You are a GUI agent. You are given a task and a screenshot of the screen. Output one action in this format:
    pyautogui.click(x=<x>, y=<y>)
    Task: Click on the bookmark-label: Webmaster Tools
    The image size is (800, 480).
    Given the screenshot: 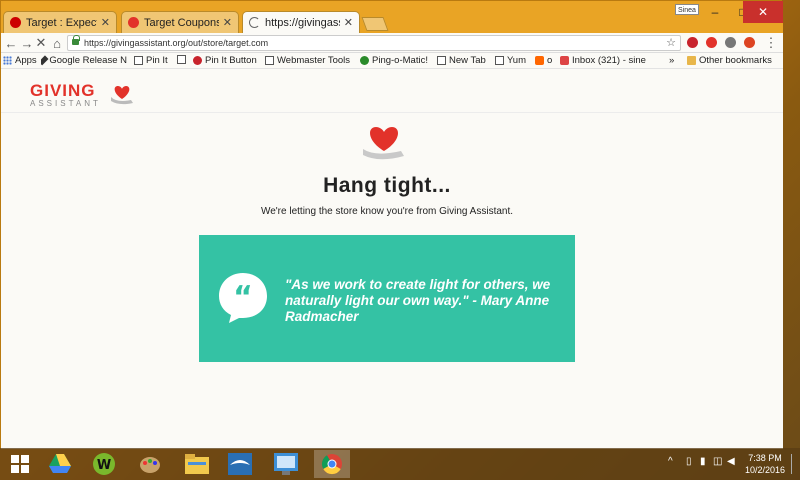 What is the action you would take?
    pyautogui.click(x=314, y=60)
    